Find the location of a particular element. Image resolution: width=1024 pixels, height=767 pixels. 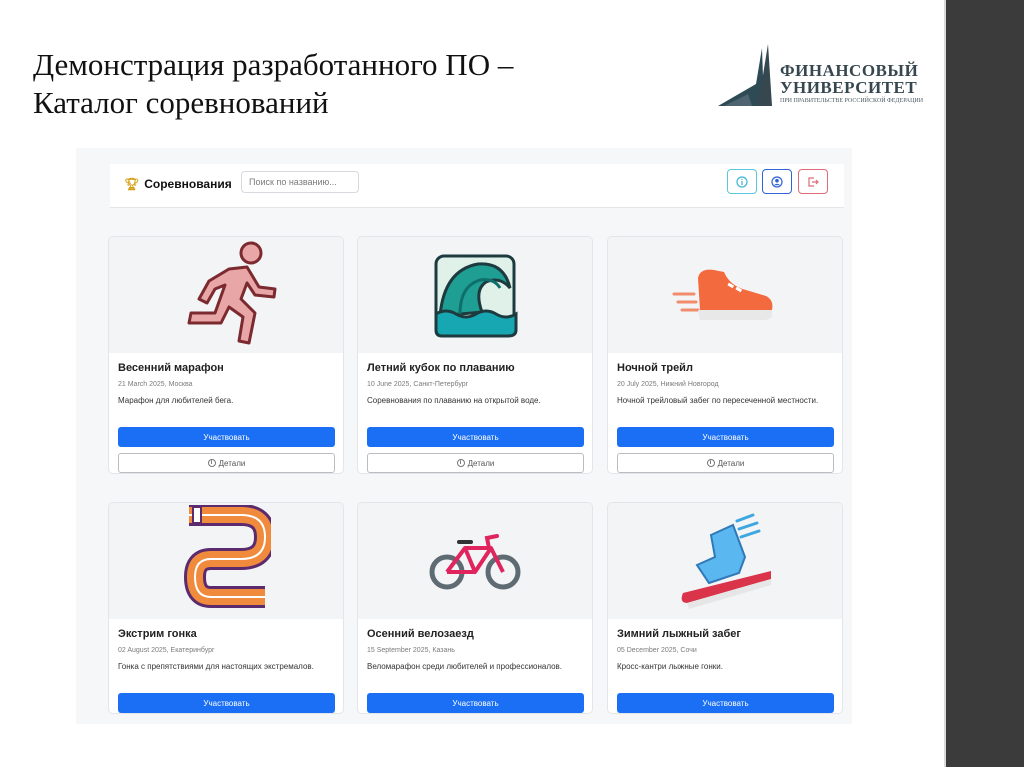

sneaker-icon is located at coordinates (722, 294).